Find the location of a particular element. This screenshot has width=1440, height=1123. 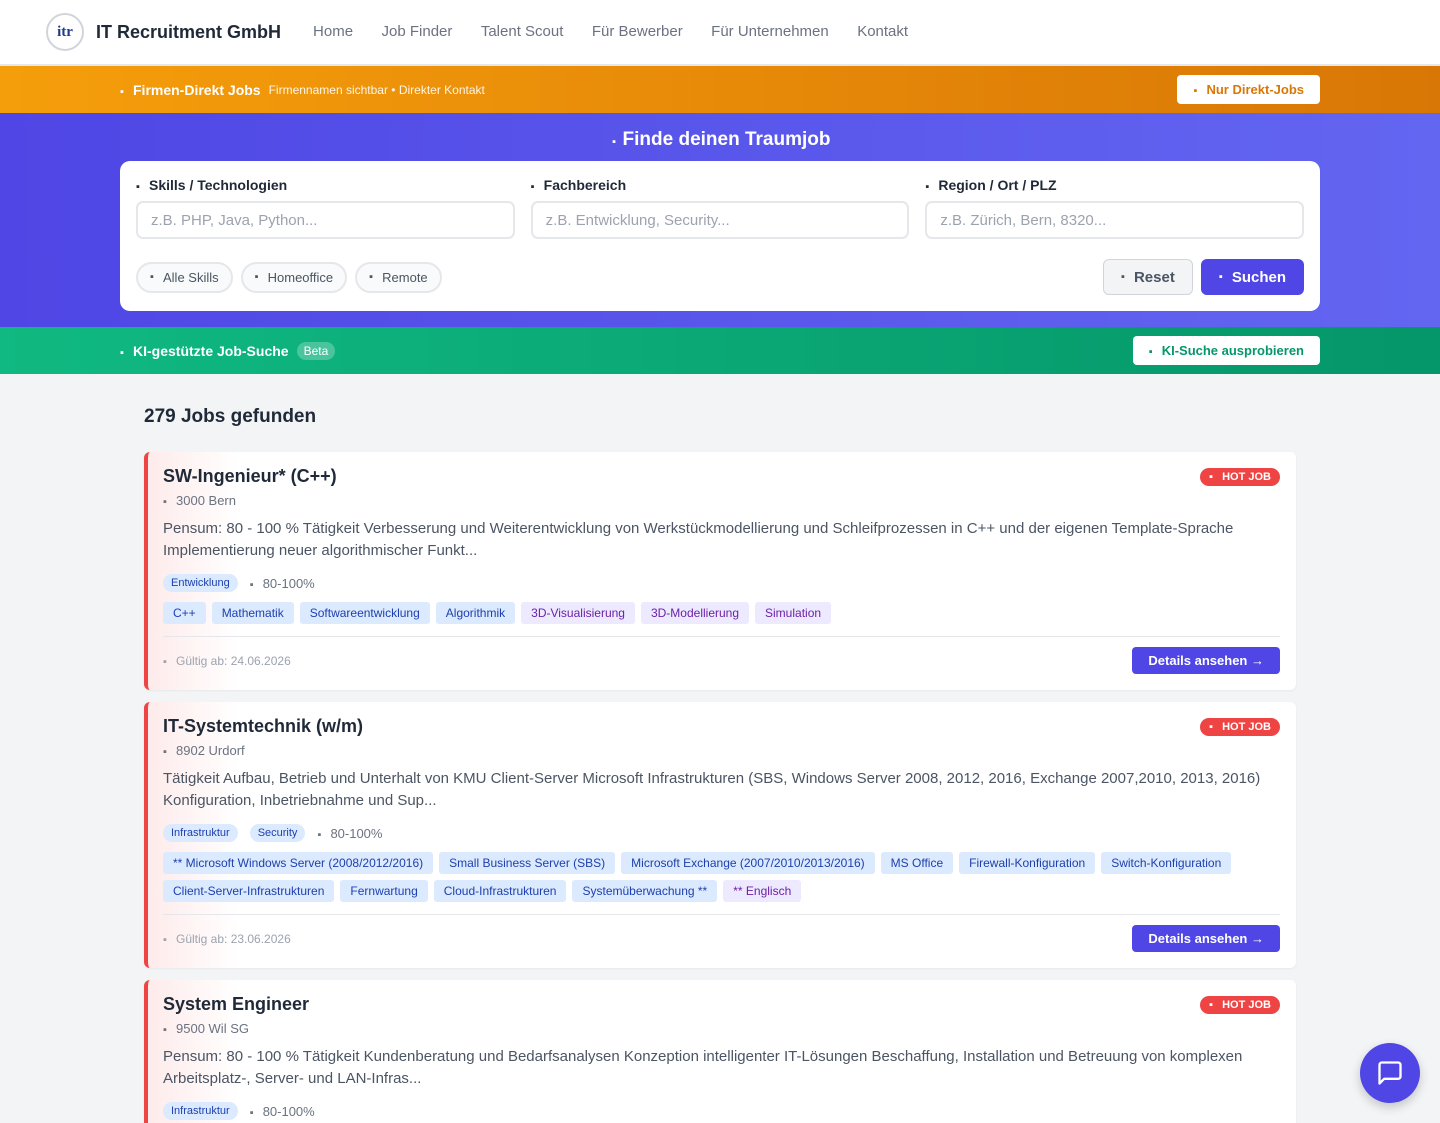

direkt-subtitle: Firmennamen sichtbar • Direkter Kontakt is located at coordinates (376, 89).